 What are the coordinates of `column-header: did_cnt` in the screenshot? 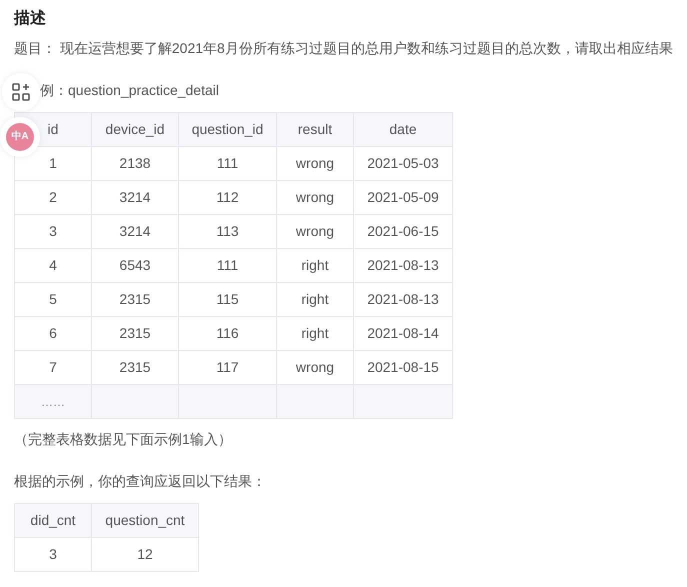 It's located at (53, 521).